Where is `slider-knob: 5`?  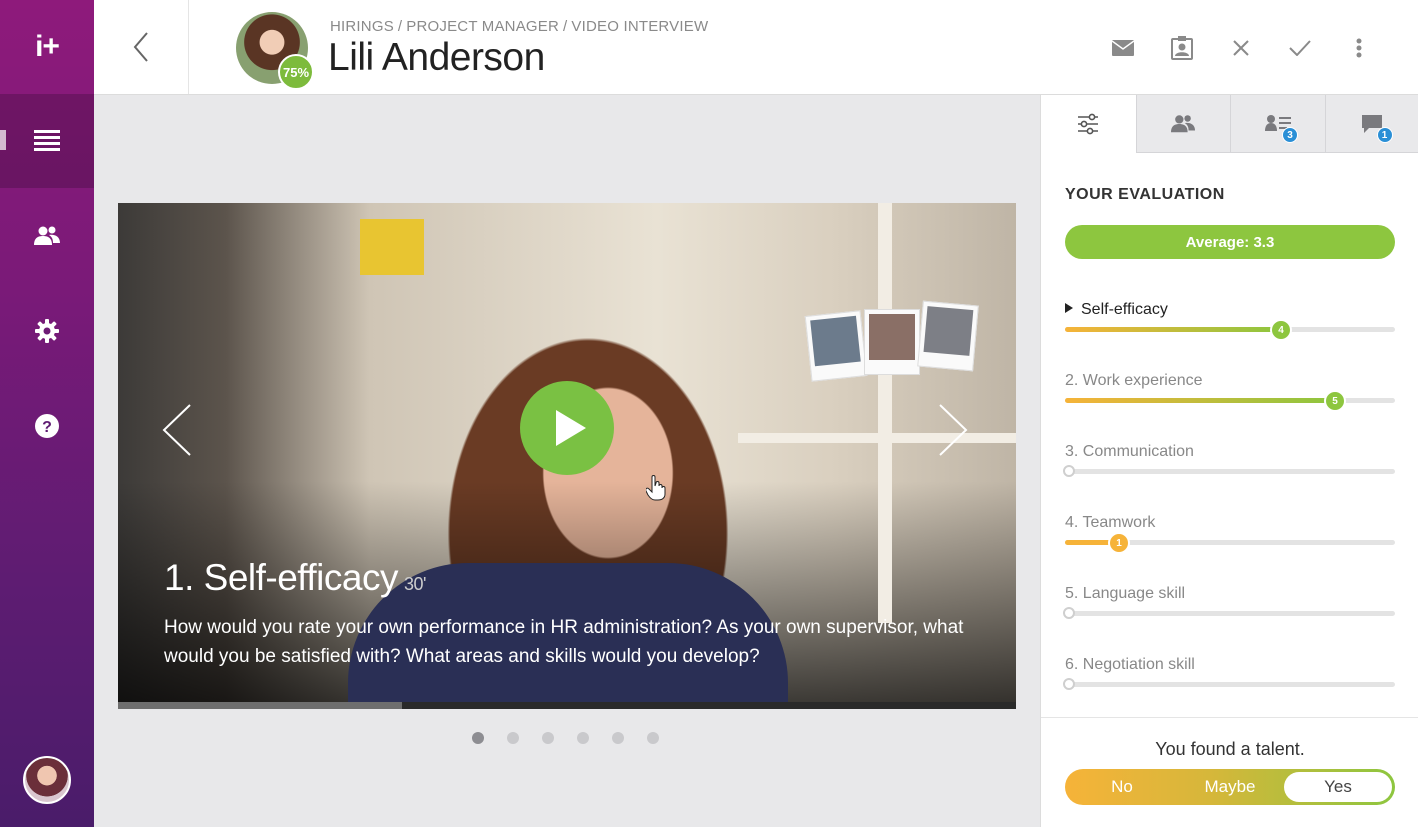 slider-knob: 5 is located at coordinates (1335, 401).